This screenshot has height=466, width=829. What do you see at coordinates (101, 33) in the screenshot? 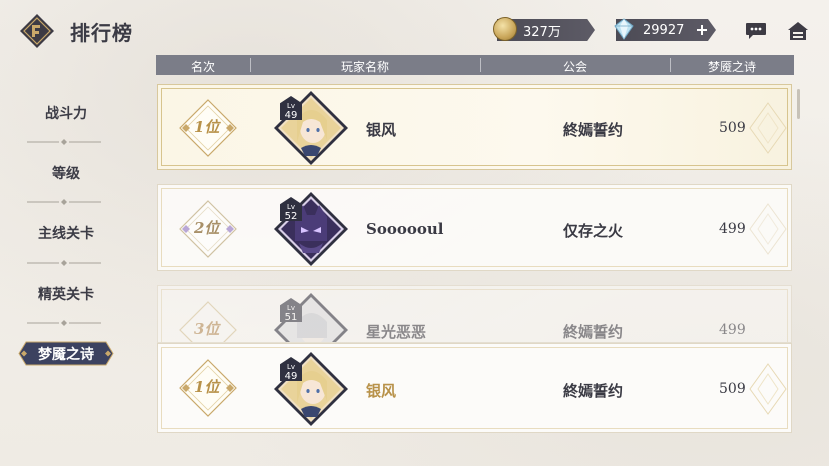
I see `page-title: 排行榜` at bounding box center [101, 33].